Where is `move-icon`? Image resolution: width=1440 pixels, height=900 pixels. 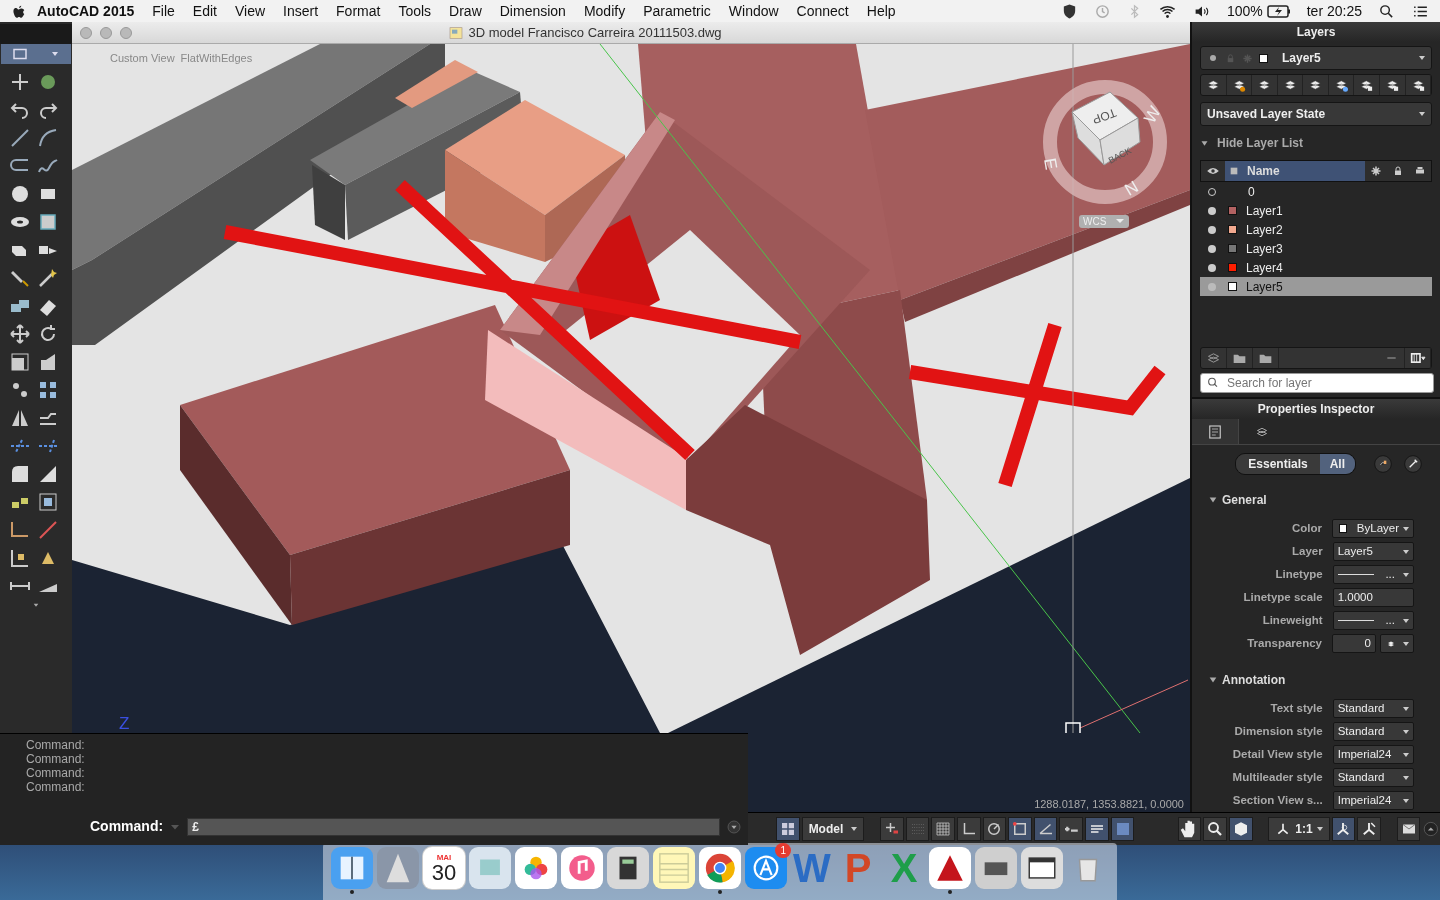 move-icon is located at coordinates (20, 334).